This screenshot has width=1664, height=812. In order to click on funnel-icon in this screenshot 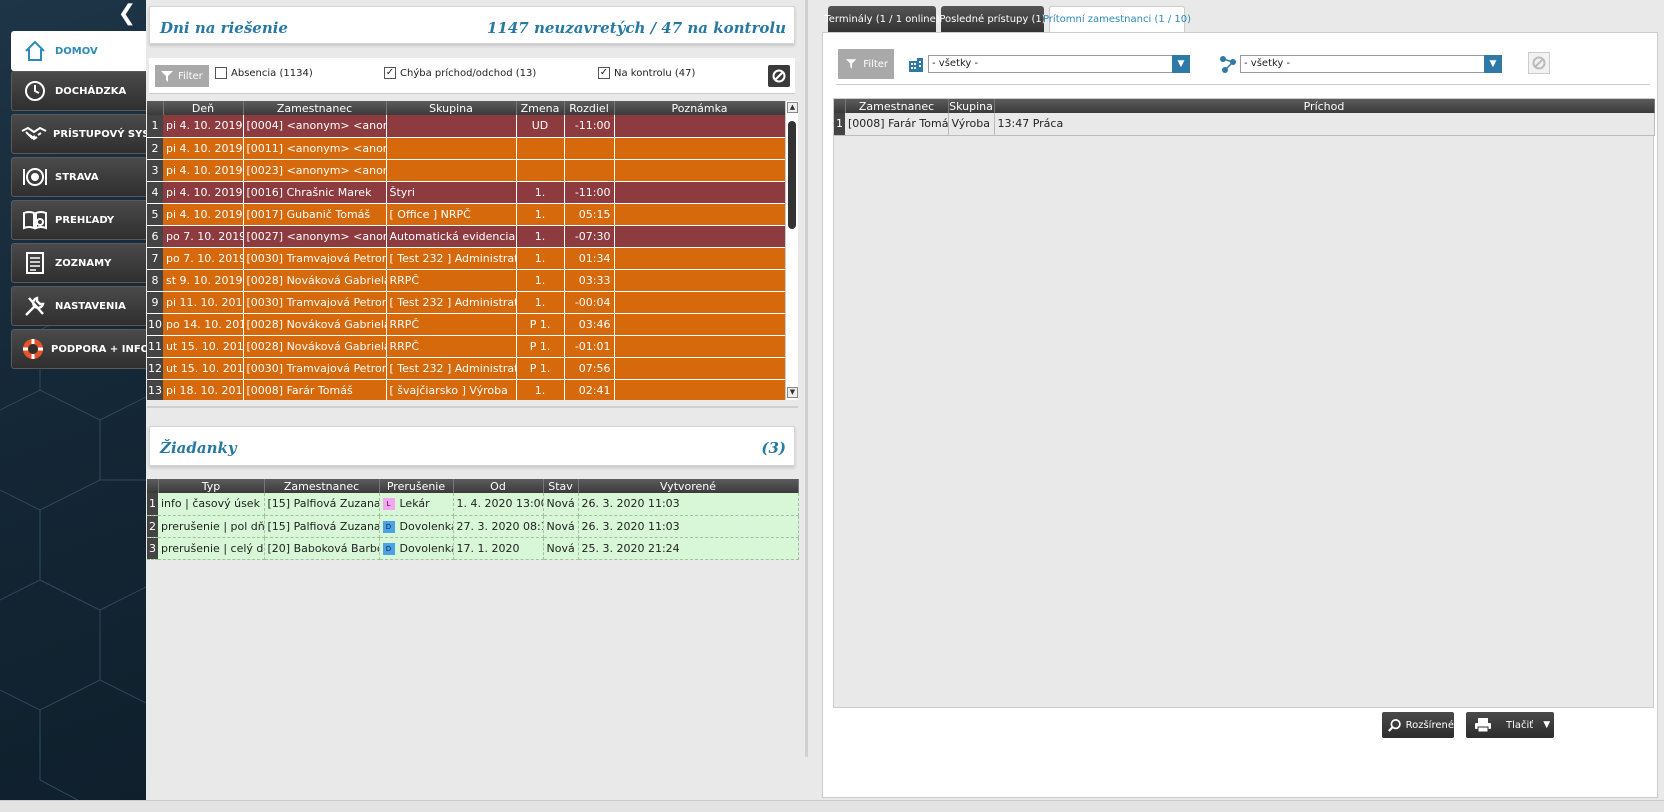, I will do `click(167, 76)`.